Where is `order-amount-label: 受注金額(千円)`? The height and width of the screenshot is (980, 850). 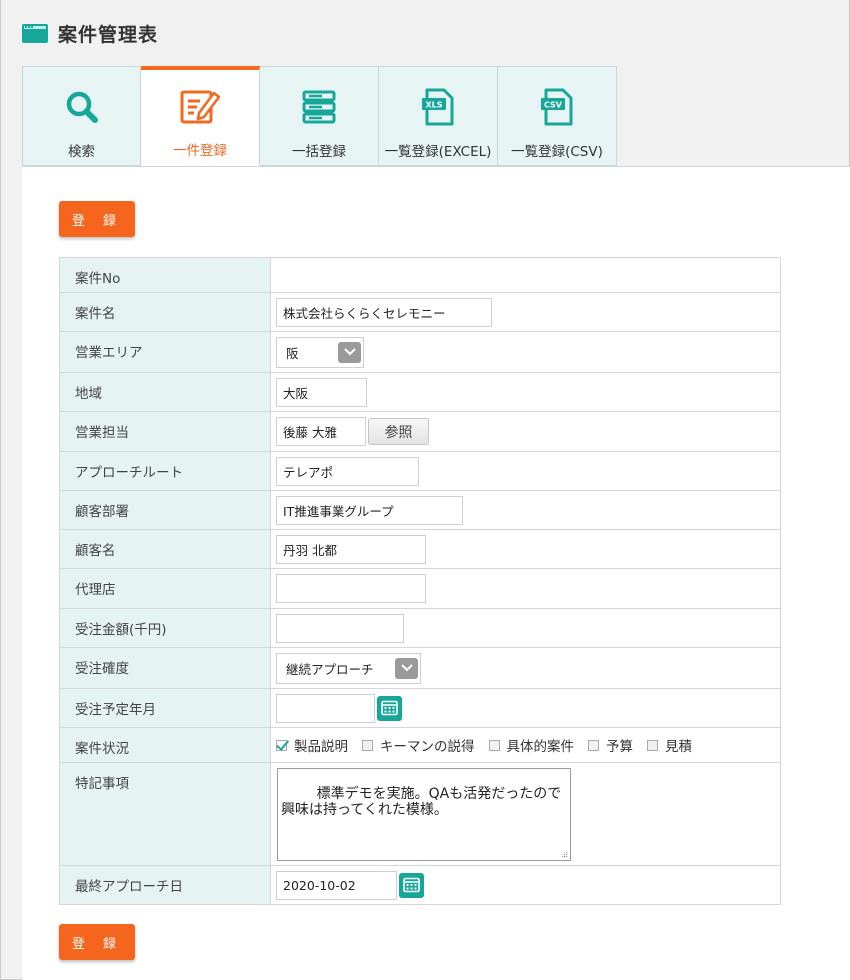 order-amount-label: 受注金額(千円) is located at coordinates (165, 628).